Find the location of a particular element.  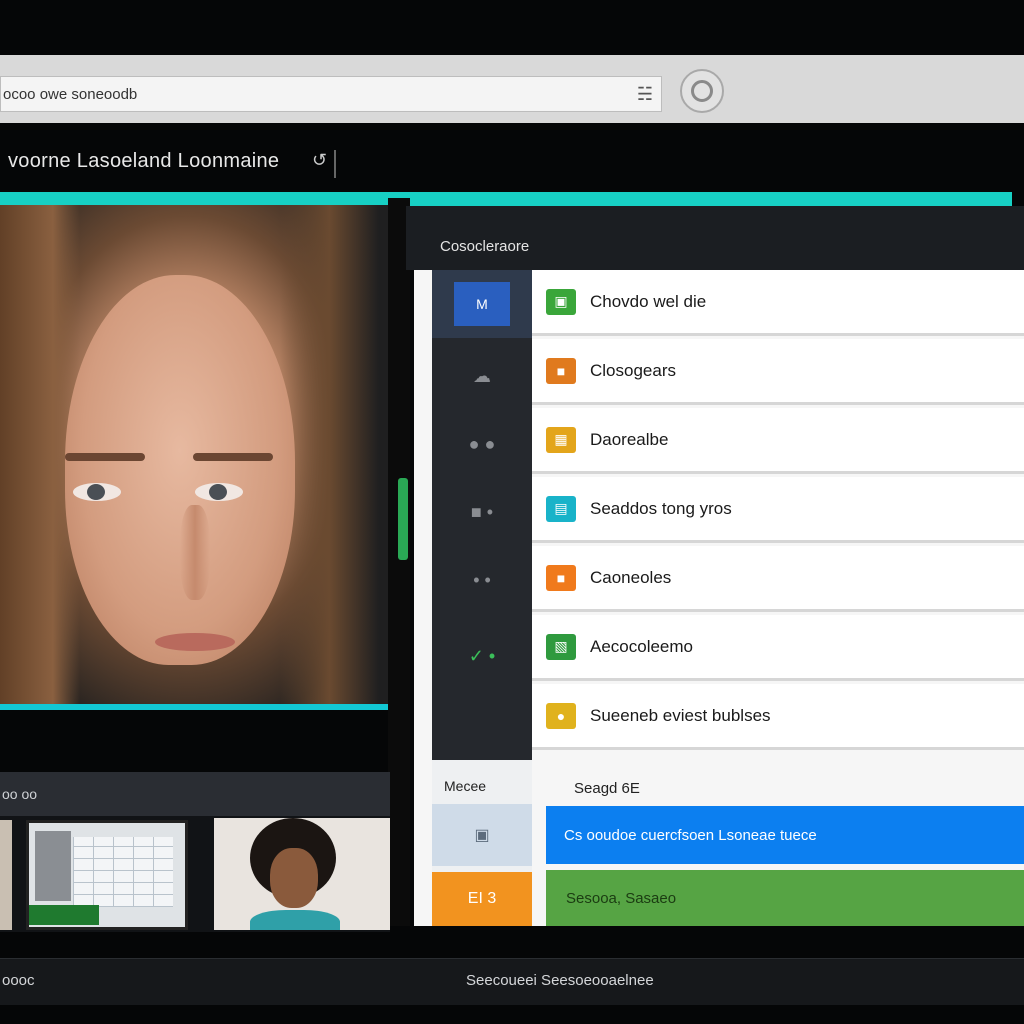

selected-row: Cs ooudoe cuercfsoen Lsoneae tuece is located at coordinates (785, 835).